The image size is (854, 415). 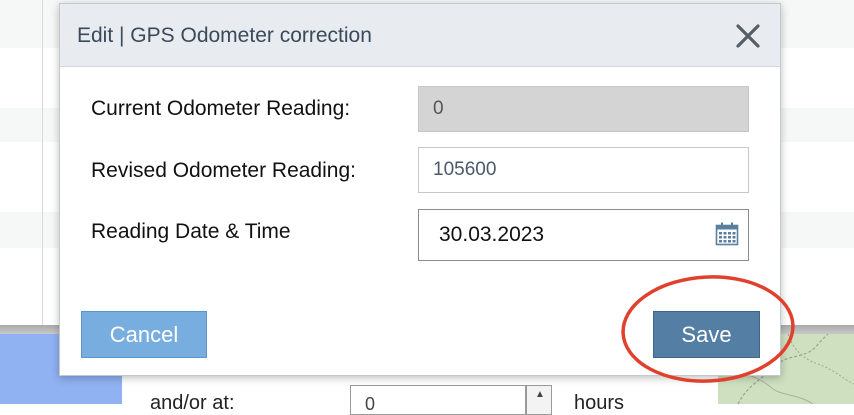 What do you see at coordinates (492, 234) in the screenshot?
I see `reading-date-value: 30.03.2023` at bounding box center [492, 234].